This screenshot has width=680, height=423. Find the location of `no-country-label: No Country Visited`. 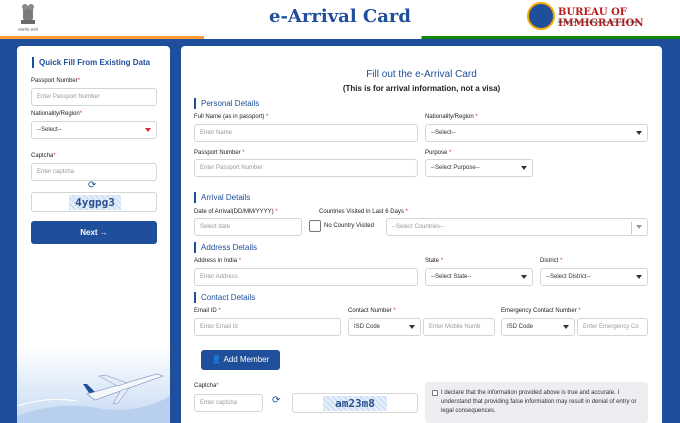

no-country-label: No Country Visited is located at coordinates (349, 226).